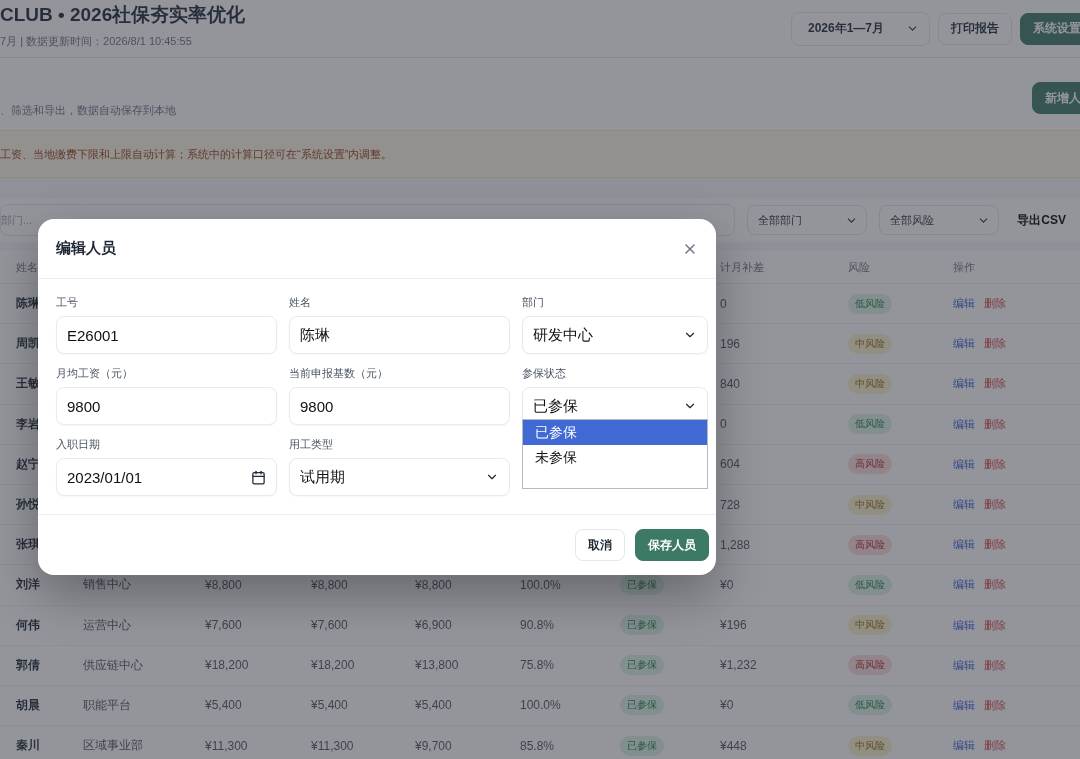 The height and width of the screenshot is (759, 1080). What do you see at coordinates (339, 373) in the screenshot?
I see `field-label: 当前申报基数（元）` at bounding box center [339, 373].